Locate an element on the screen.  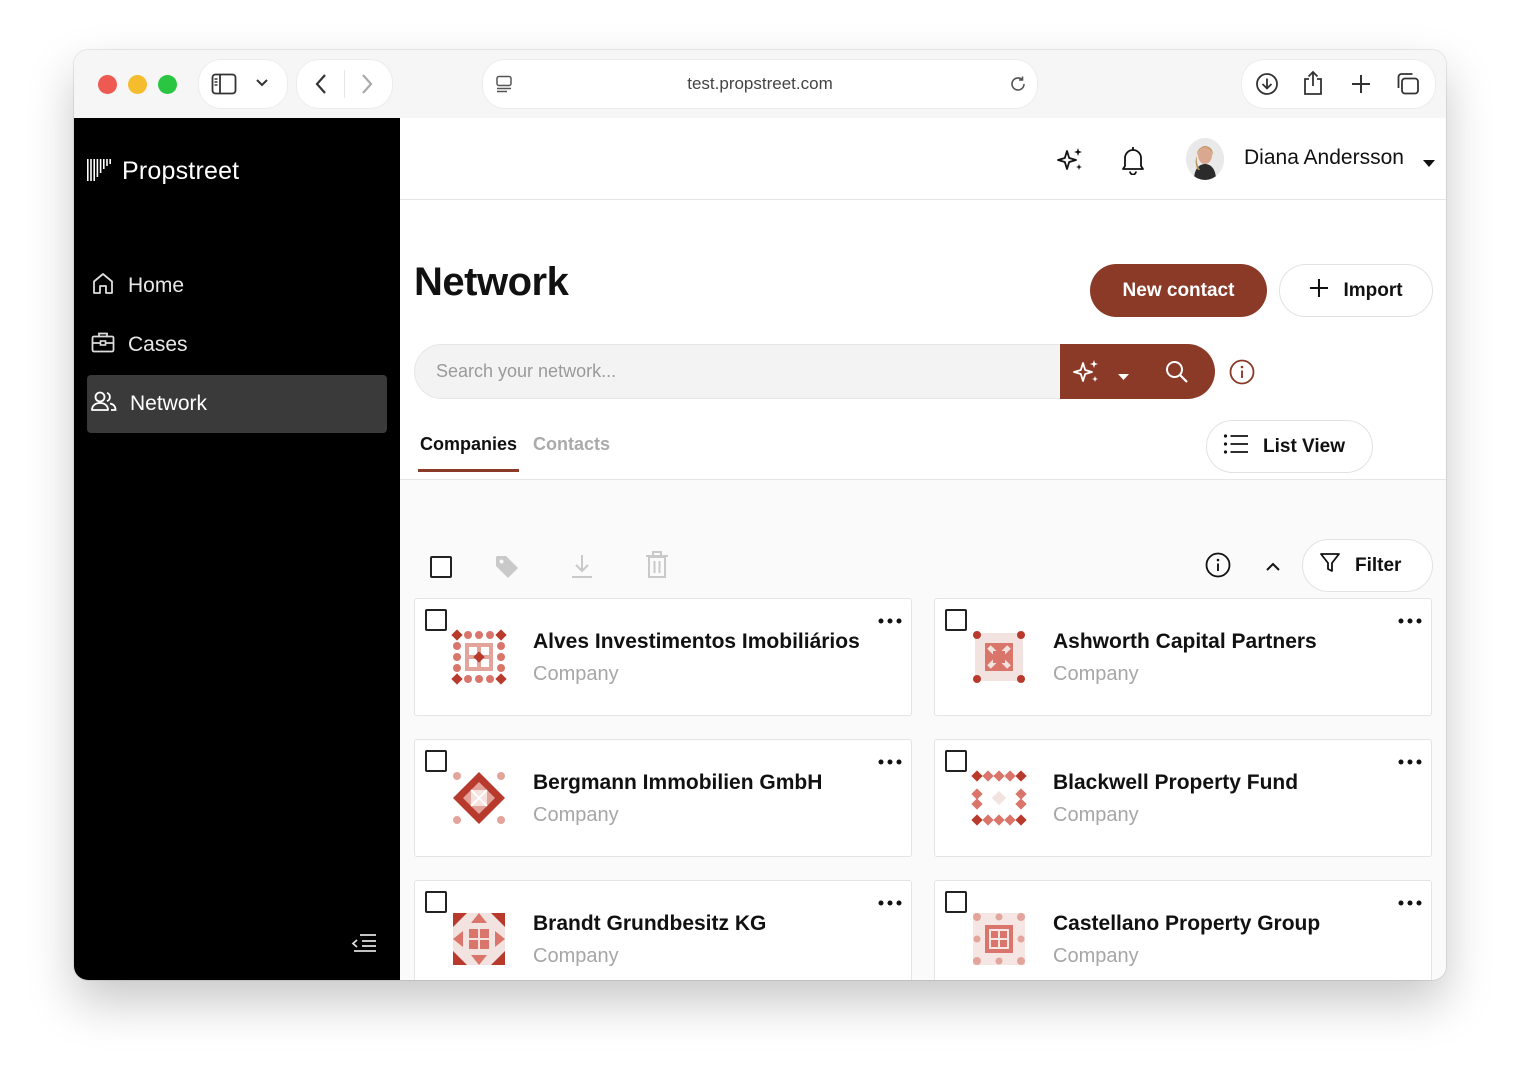
collapse-sidebar-icon is located at coordinates (364, 945).